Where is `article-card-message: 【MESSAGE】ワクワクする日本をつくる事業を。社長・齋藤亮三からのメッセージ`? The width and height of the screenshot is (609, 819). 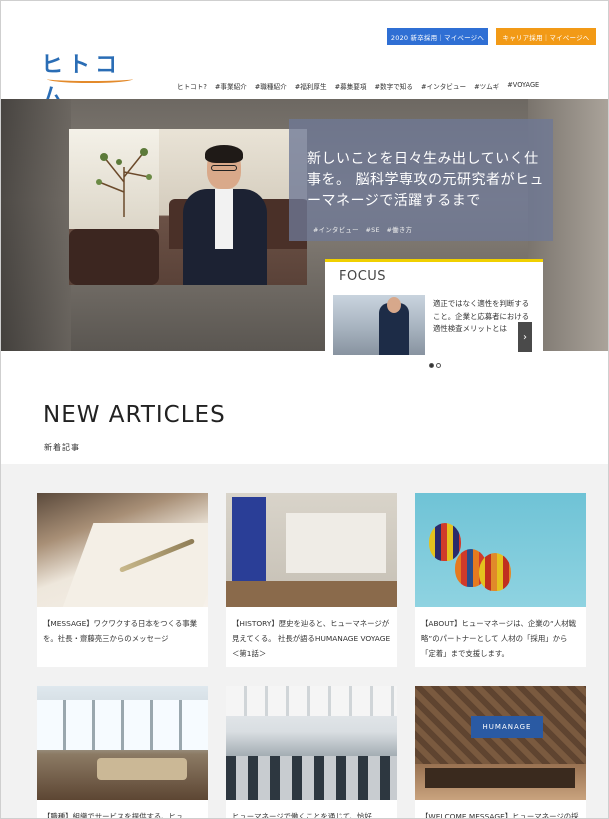
article-card-message: 【MESSAGE】ワクワクする日本をつくる事業を。社長・齋藤亮三からのメッセージ is located at coordinates (122, 580).